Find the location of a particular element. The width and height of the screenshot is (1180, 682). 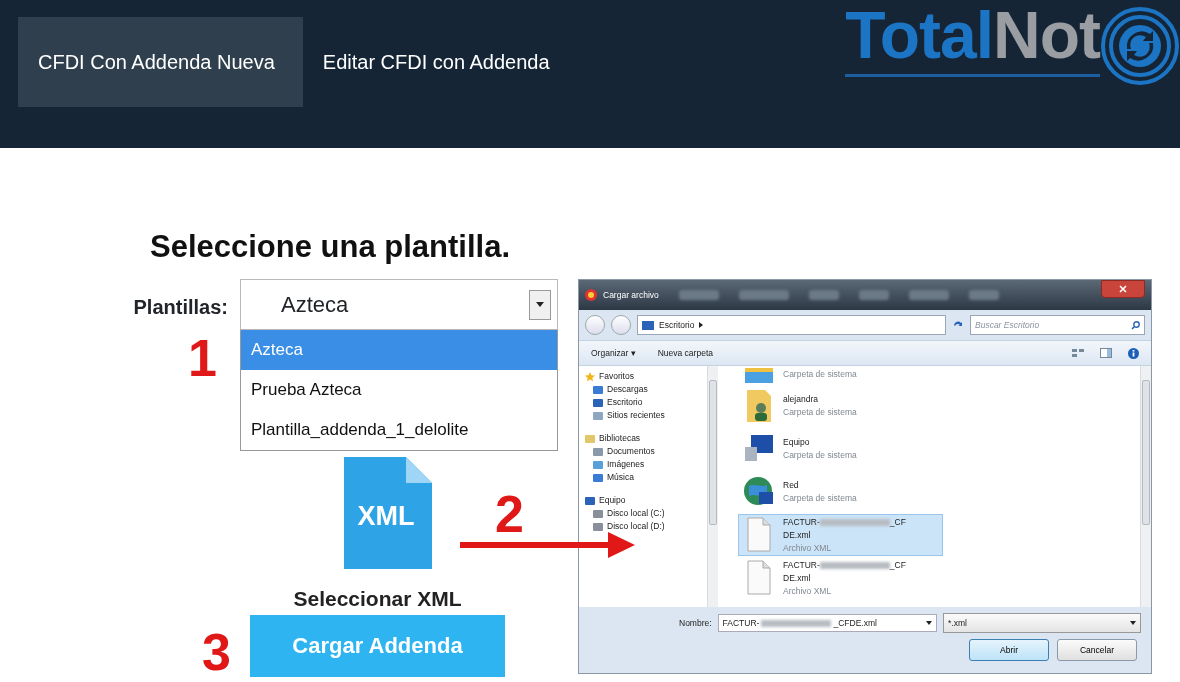

open-button: Abrir is located at coordinates (1009, 650).